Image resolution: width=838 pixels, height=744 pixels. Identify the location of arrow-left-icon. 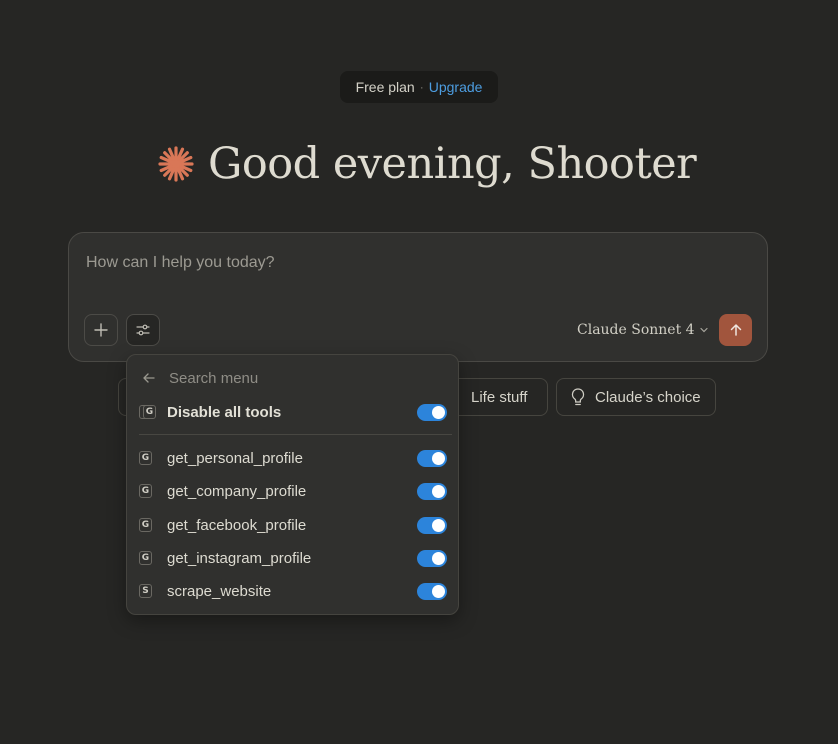
(149, 378).